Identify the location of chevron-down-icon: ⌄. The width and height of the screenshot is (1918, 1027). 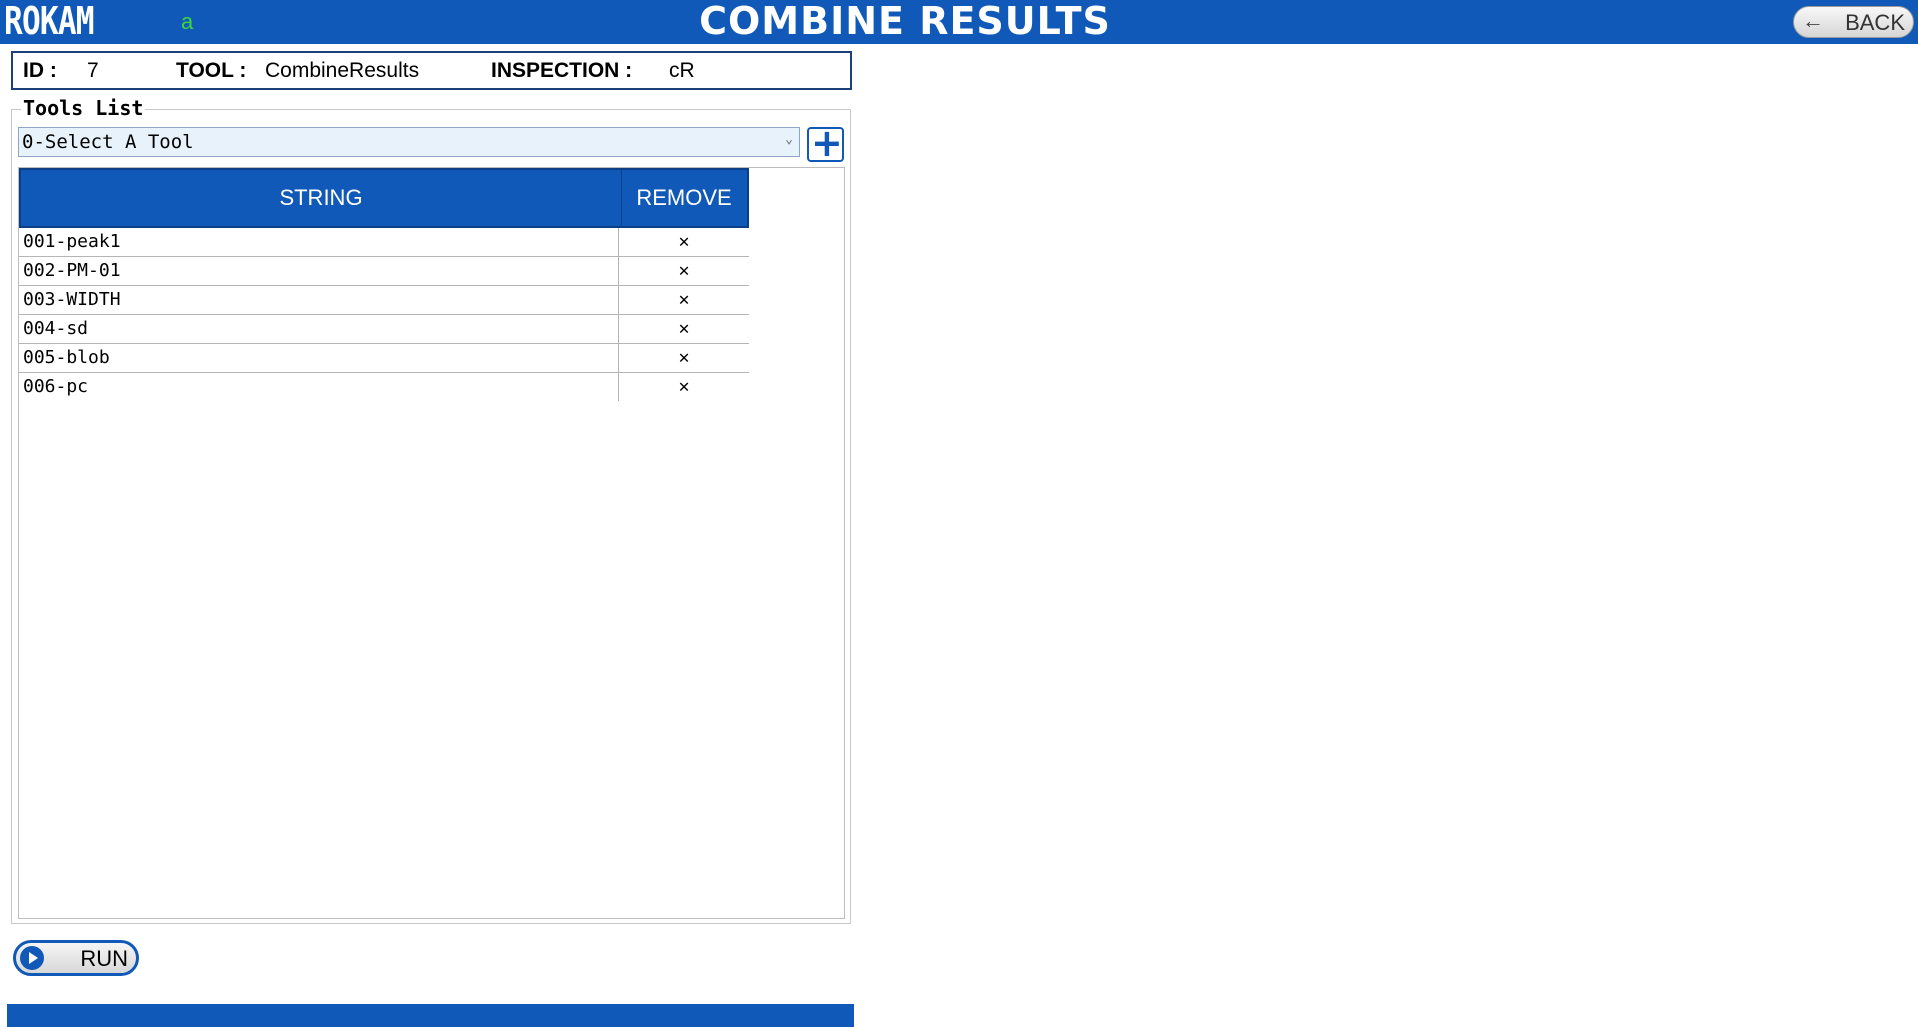
(789, 139).